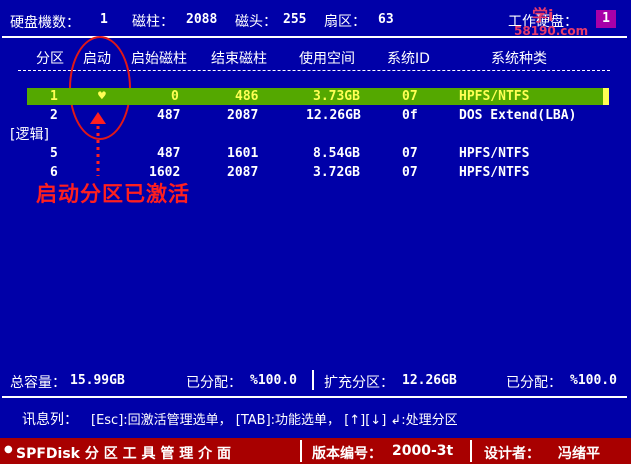  Describe the element at coordinates (410, 153) in the screenshot. I see `row5-id: 07` at that location.